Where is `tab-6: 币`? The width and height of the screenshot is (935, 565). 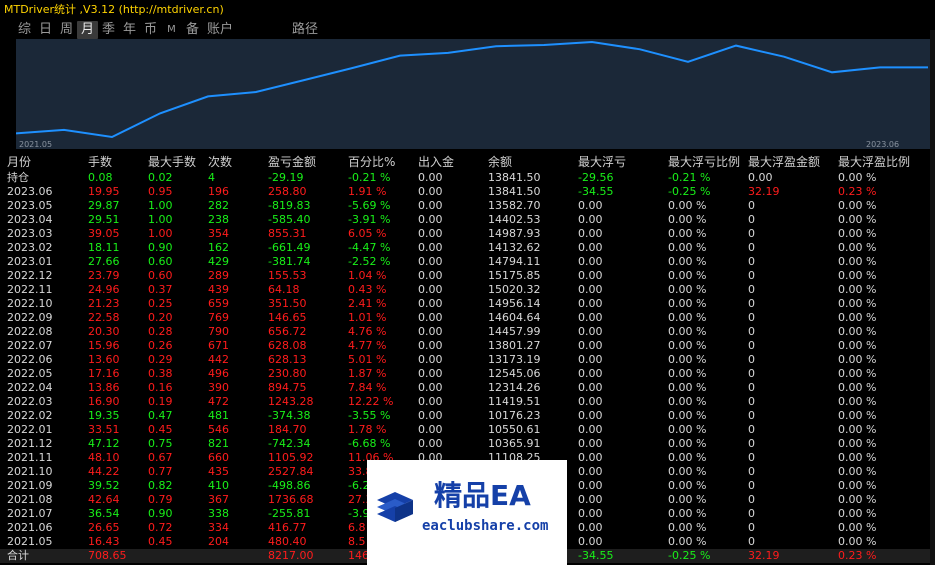 tab-6: 币 is located at coordinates (150, 30).